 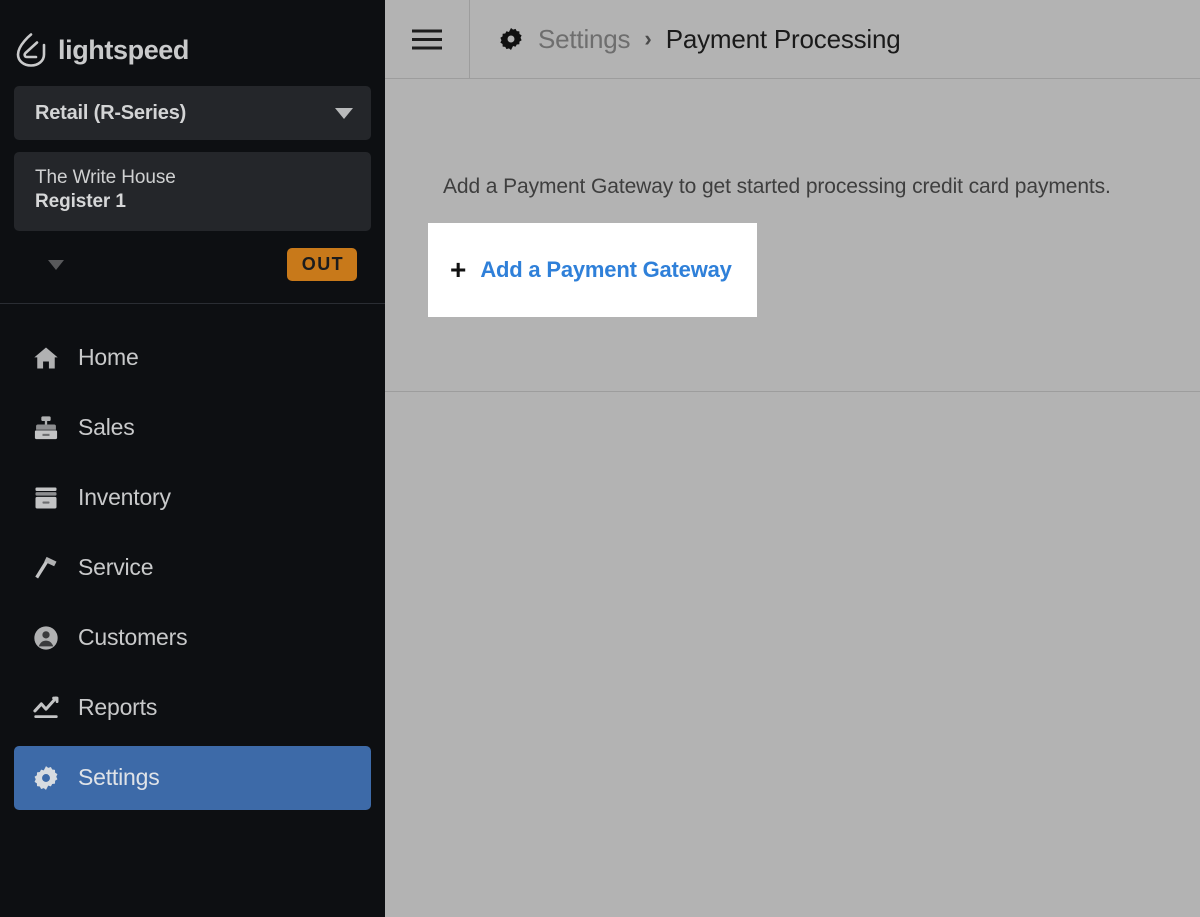 What do you see at coordinates (458, 269) in the screenshot?
I see `plus-icon: +` at bounding box center [458, 269].